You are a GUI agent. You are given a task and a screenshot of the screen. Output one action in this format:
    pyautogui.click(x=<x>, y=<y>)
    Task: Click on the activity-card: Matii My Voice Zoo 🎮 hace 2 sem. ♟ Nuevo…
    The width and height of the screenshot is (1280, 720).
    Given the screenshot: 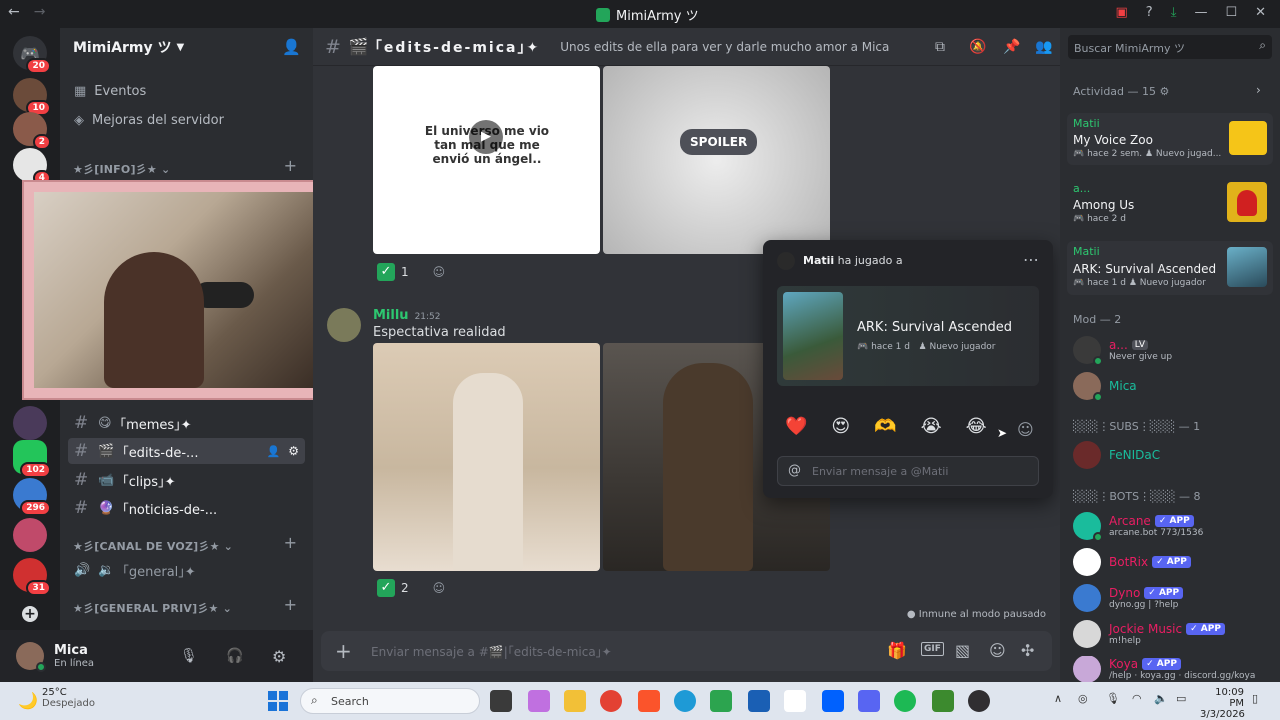 What is the action you would take?
    pyautogui.click(x=1170, y=139)
    